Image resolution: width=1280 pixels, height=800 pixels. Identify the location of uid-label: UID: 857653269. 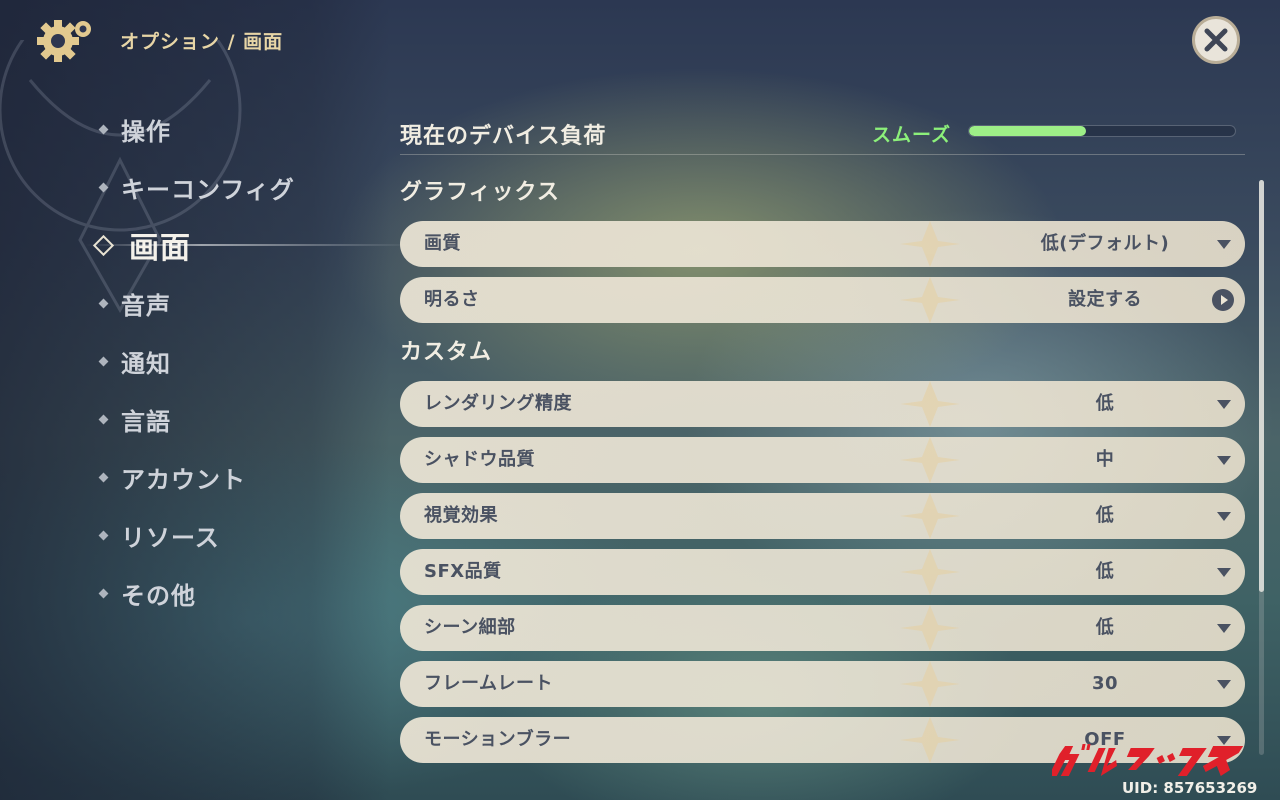
(1190, 788).